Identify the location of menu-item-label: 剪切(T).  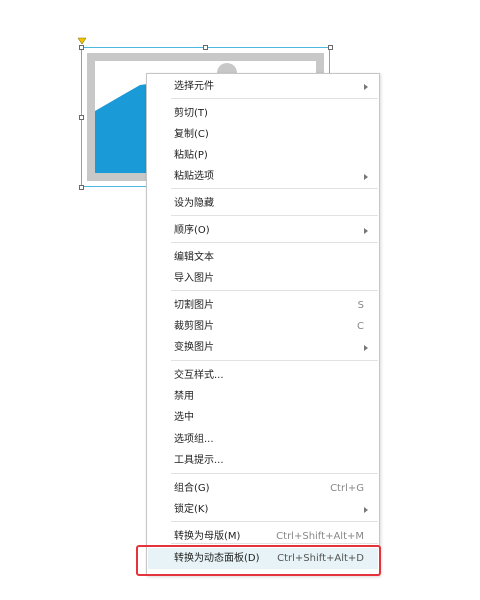
(191, 113).